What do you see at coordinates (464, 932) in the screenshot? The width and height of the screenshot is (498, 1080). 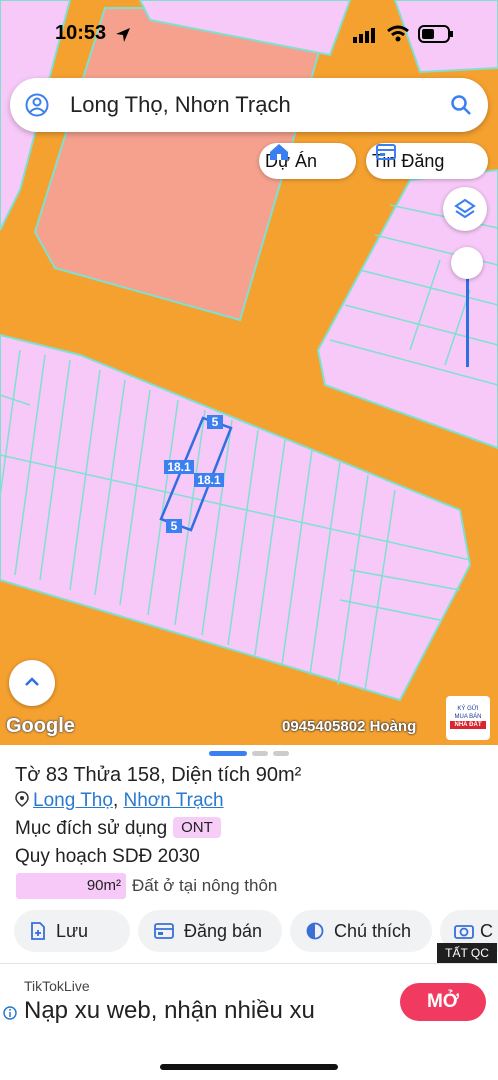 I see `camera-icon` at bounding box center [464, 932].